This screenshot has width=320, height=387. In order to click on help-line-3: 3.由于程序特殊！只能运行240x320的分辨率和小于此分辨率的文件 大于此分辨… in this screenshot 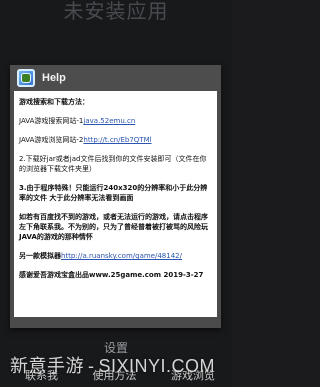, I will do `click(113, 193)`.